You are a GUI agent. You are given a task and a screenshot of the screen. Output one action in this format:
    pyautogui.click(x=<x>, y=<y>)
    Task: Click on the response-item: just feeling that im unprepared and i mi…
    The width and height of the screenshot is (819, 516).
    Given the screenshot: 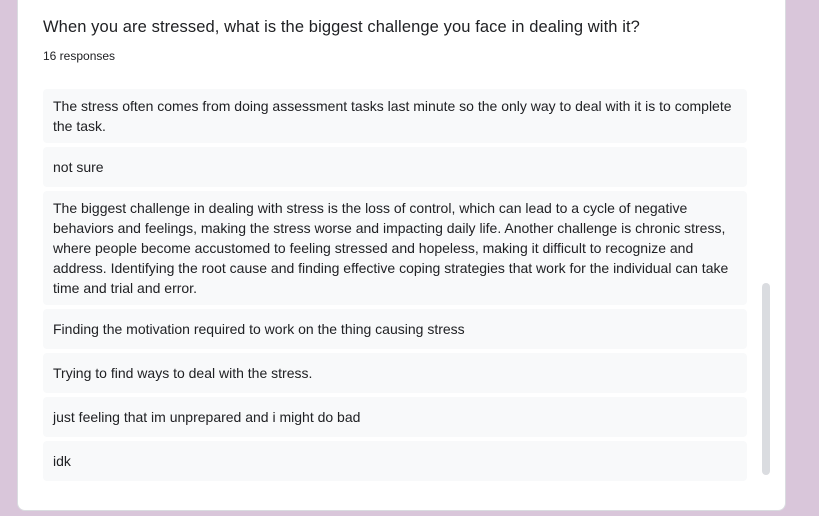 What is the action you would take?
    pyautogui.click(x=395, y=417)
    